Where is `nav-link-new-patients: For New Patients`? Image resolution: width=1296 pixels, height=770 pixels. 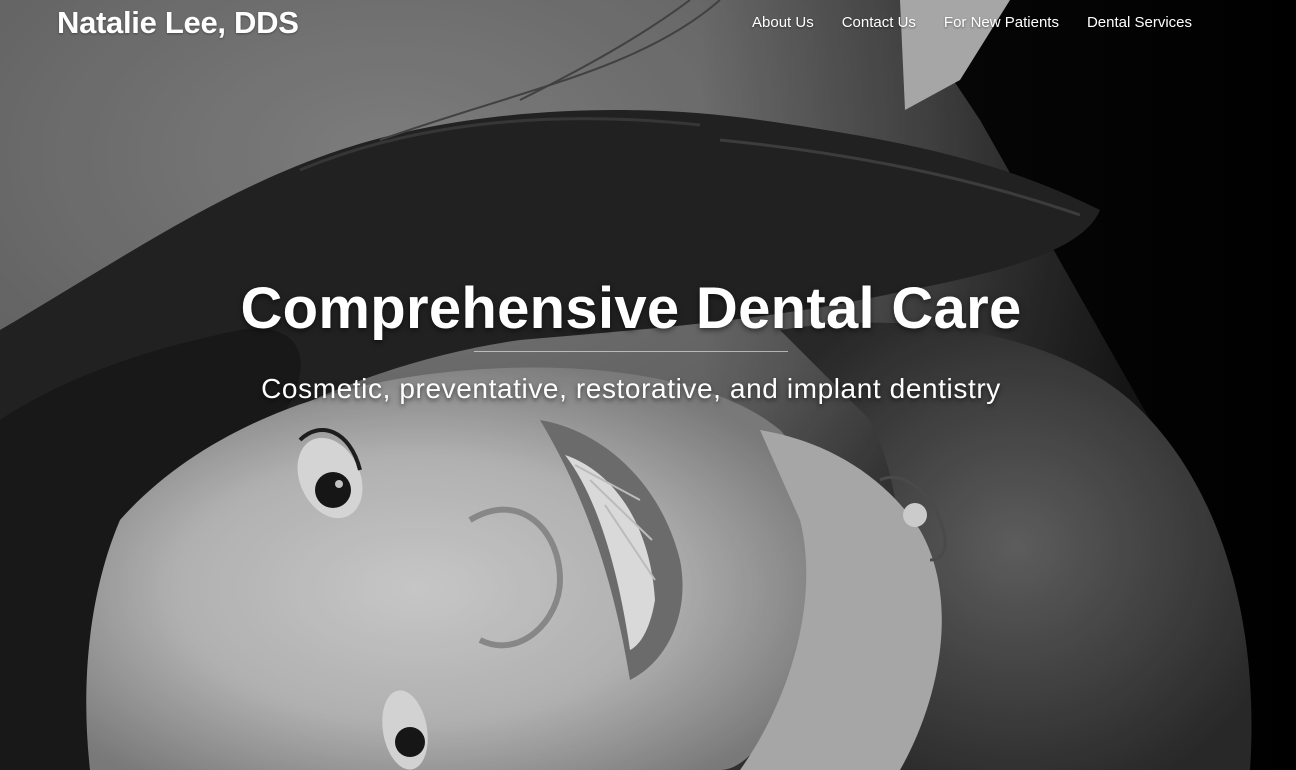
nav-link-new-patients: For New Patients is located at coordinates (1001, 22).